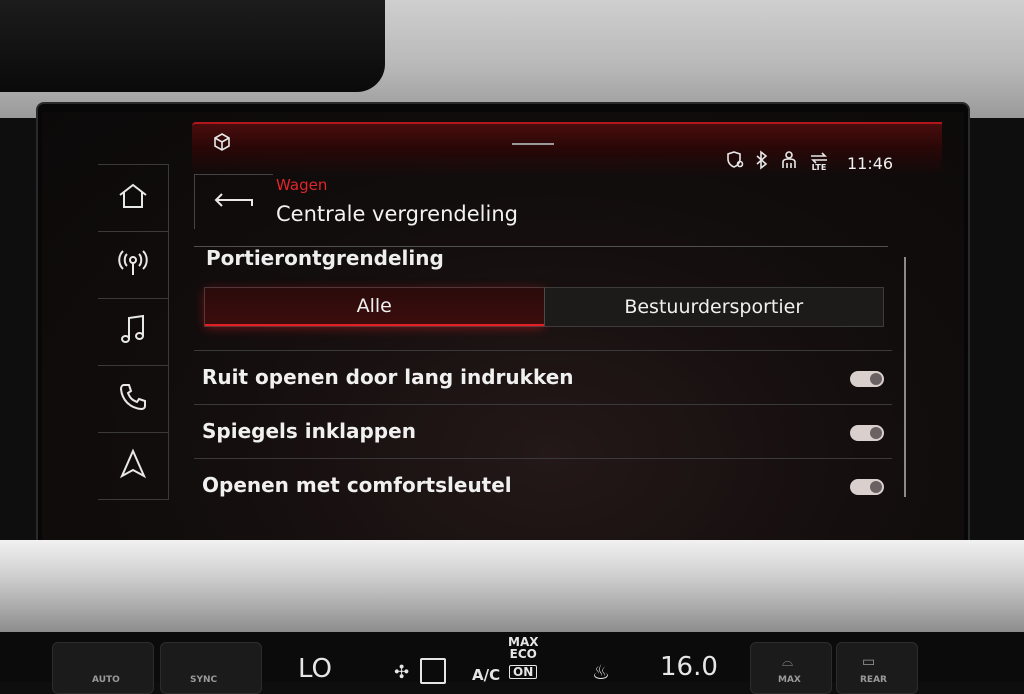 The image size is (1024, 694). What do you see at coordinates (106, 680) in the screenshot?
I see `auto-label: AUTO` at bounding box center [106, 680].